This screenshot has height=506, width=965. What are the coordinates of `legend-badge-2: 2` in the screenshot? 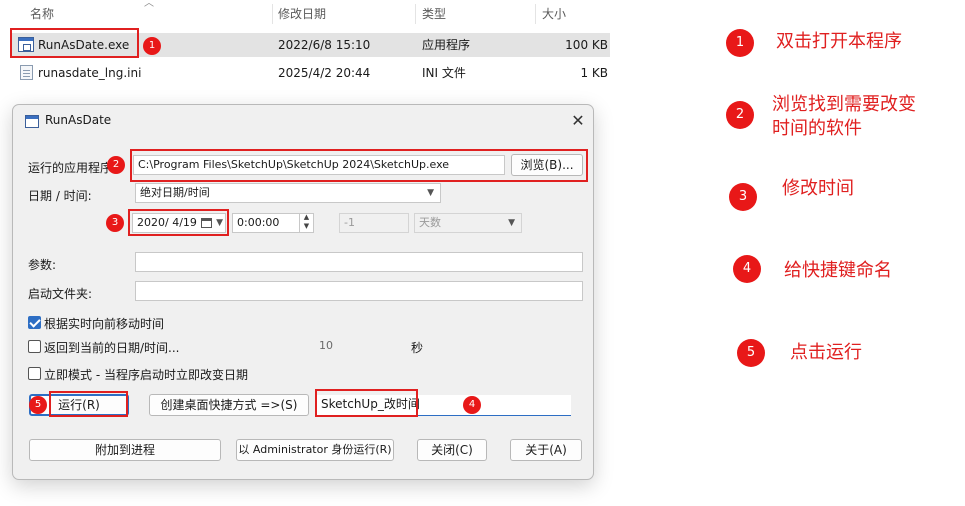 It's located at (740, 115).